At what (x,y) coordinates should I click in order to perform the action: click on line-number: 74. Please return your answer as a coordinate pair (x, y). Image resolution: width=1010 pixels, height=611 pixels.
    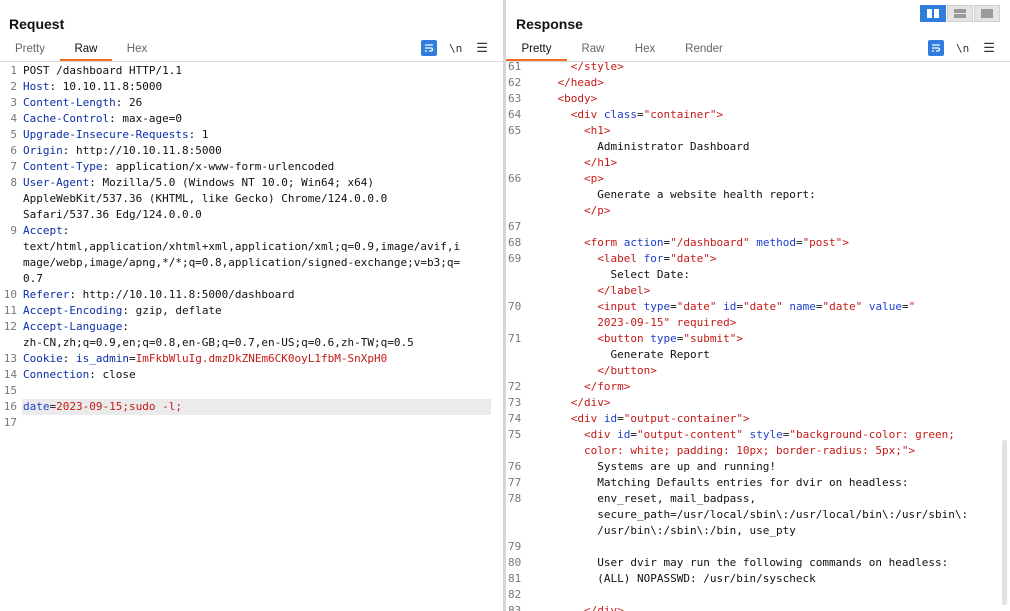
    Looking at the image, I should click on (515, 418).